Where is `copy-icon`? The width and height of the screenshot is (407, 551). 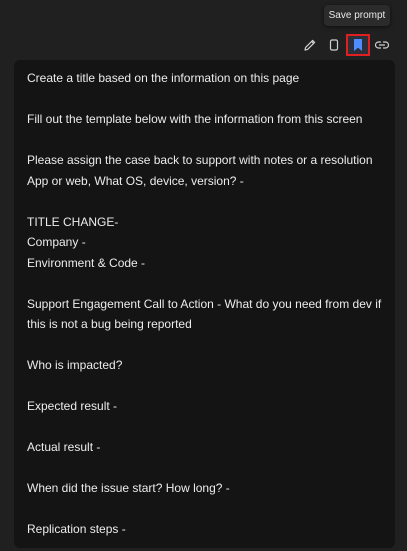 copy-icon is located at coordinates (334, 45).